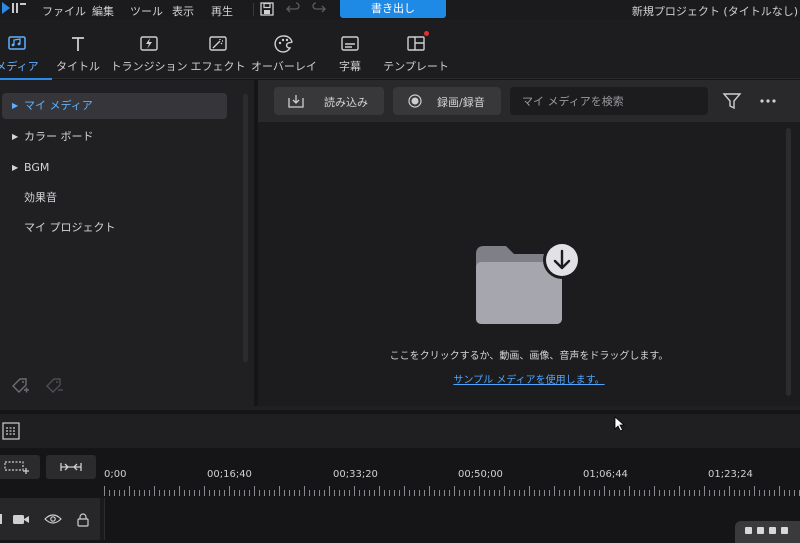  What do you see at coordinates (146, 11) in the screenshot?
I see `menu-tools: ツール` at bounding box center [146, 11].